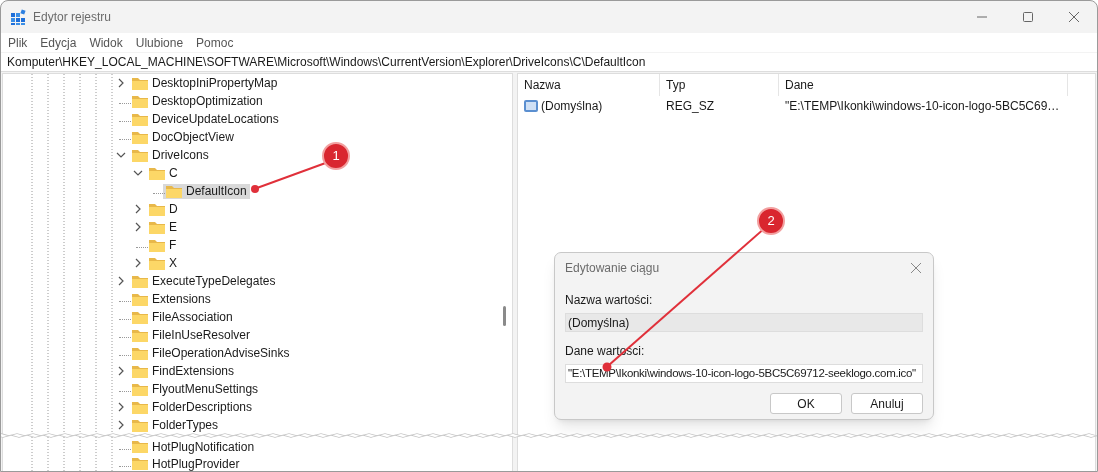  What do you see at coordinates (609, 300) in the screenshot?
I see `field-label: Nazwa wartości:` at bounding box center [609, 300].